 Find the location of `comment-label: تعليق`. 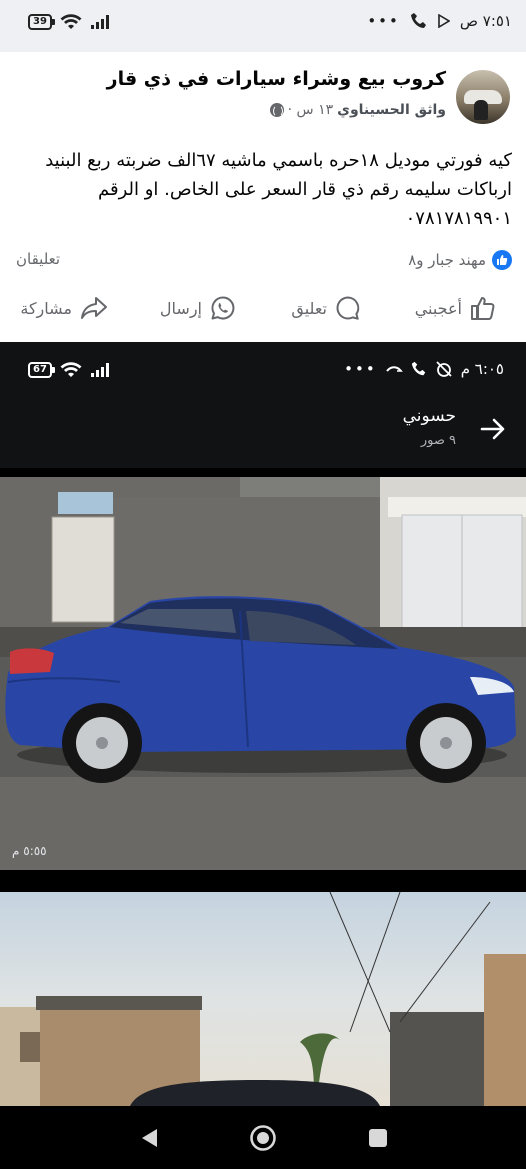

comment-label: تعليق is located at coordinates (309, 308).